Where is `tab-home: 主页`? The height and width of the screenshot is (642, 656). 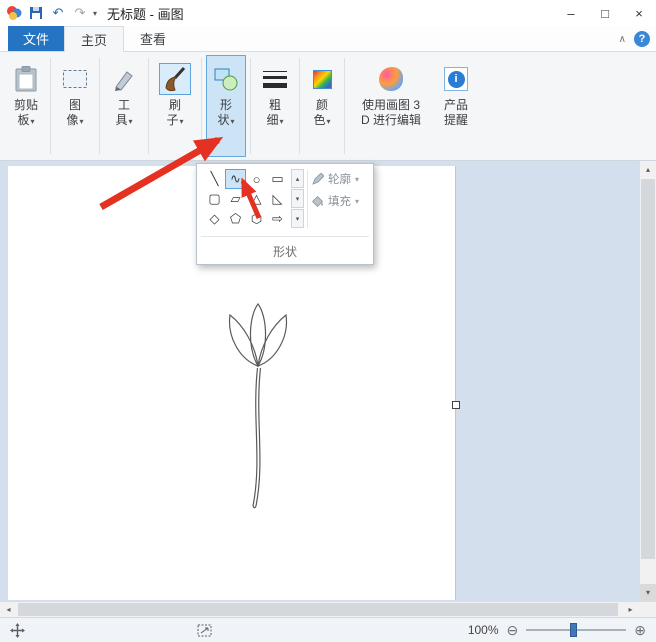
tab-home: 主页 is located at coordinates (94, 39).